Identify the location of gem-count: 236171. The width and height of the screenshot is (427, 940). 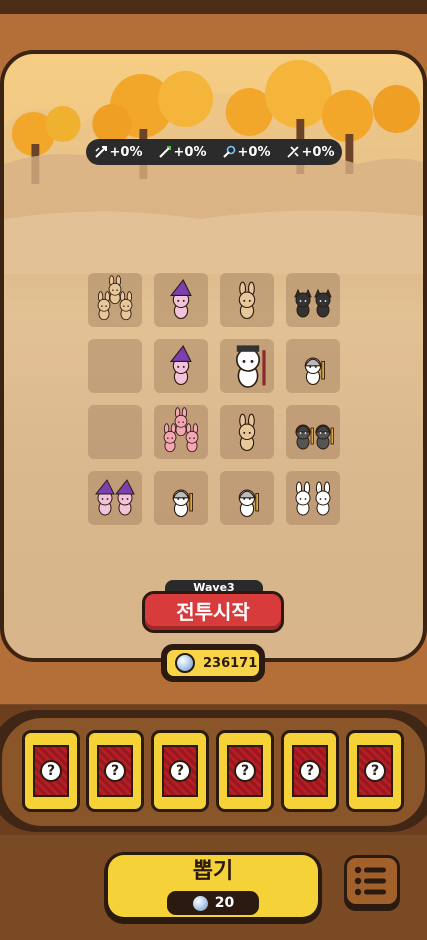
(230, 663).